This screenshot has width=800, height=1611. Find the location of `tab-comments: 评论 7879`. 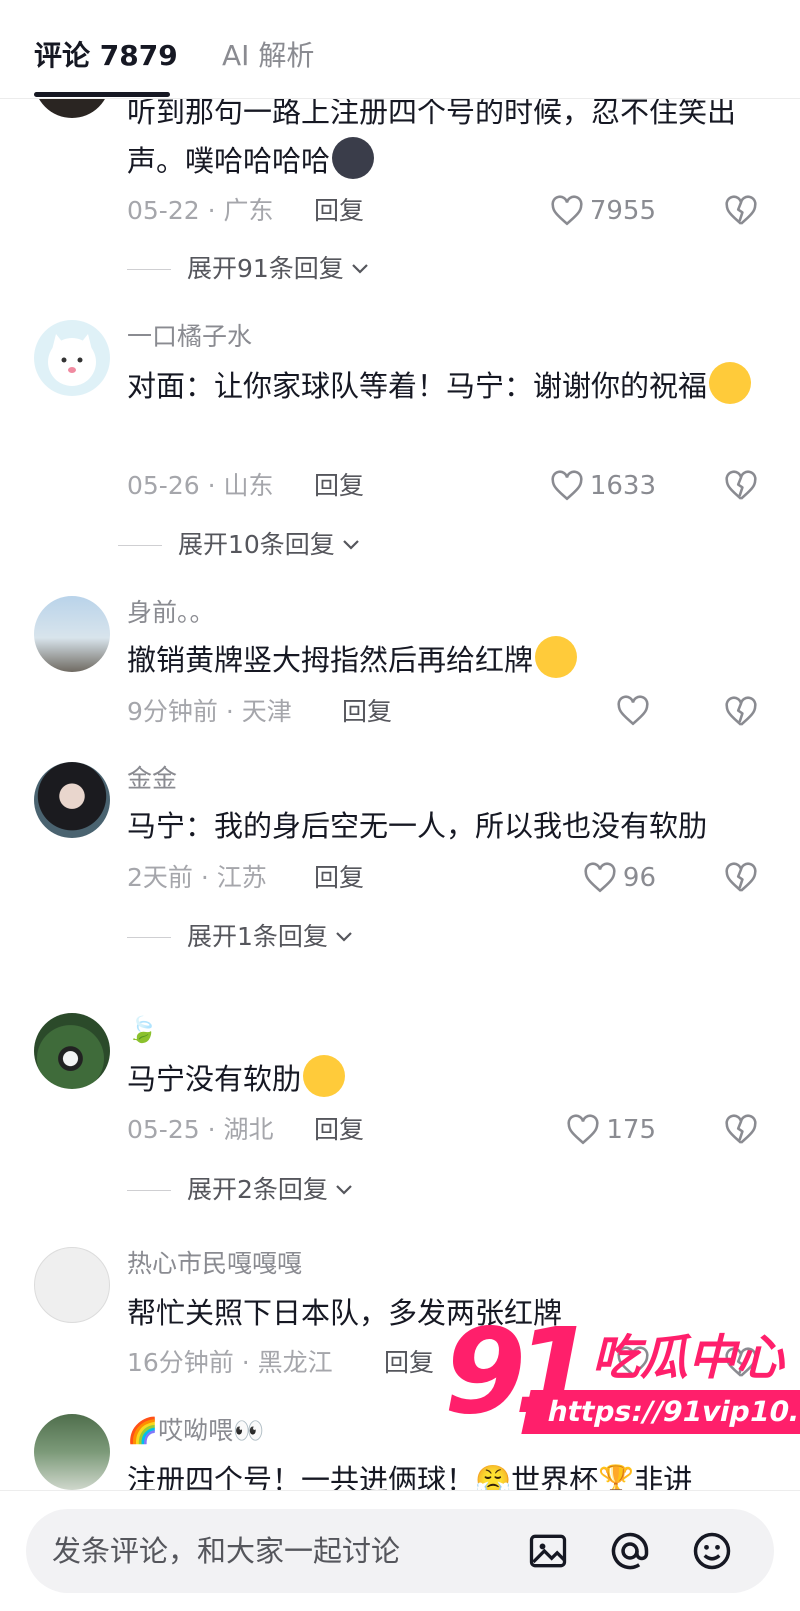

tab-comments: 评论 7879 is located at coordinates (106, 56).